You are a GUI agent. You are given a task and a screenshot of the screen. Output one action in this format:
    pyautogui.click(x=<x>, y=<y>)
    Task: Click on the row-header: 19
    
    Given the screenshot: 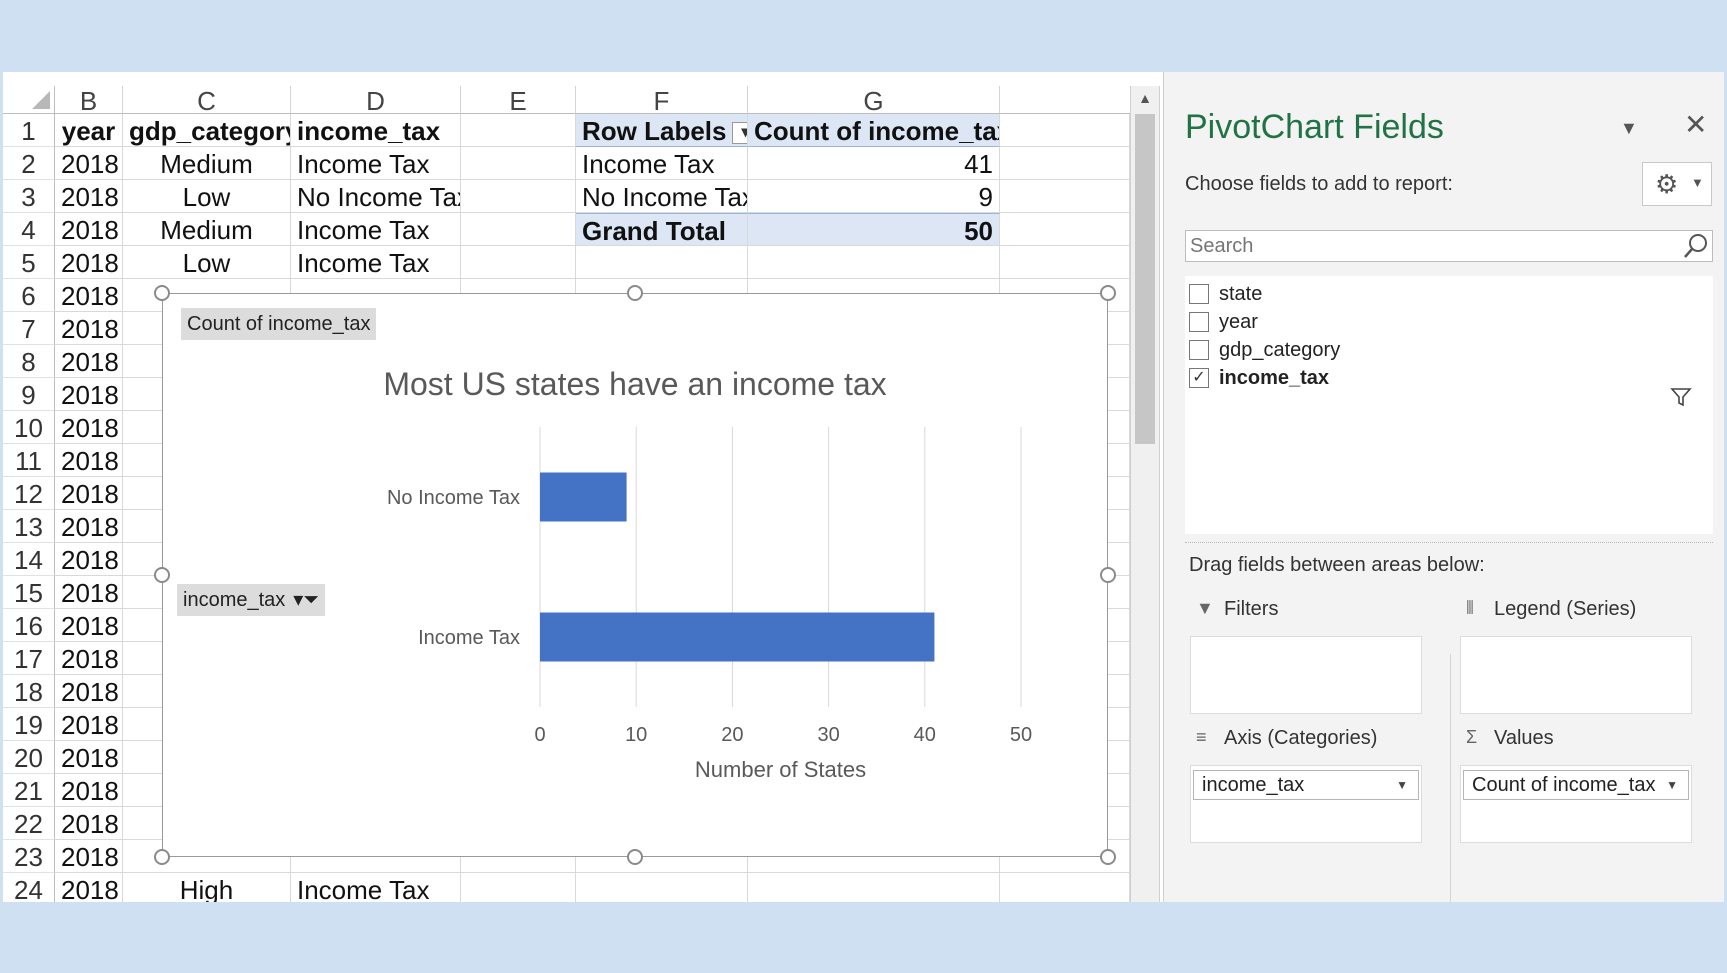 What is the action you would take?
    pyautogui.click(x=29, y=724)
    